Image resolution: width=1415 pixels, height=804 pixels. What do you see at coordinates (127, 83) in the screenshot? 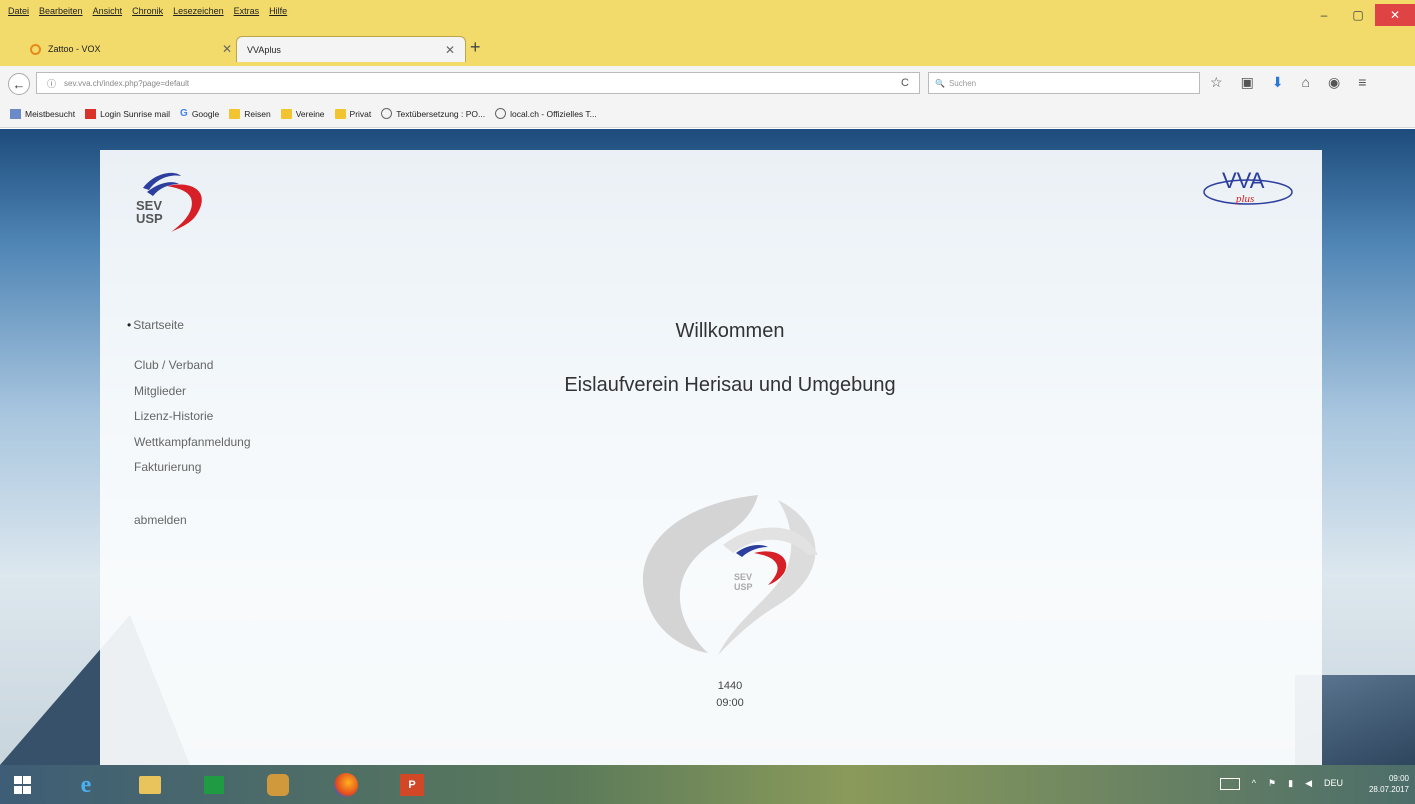
I see `url-text: sev.vva.ch/index.php?page=default` at bounding box center [127, 83].